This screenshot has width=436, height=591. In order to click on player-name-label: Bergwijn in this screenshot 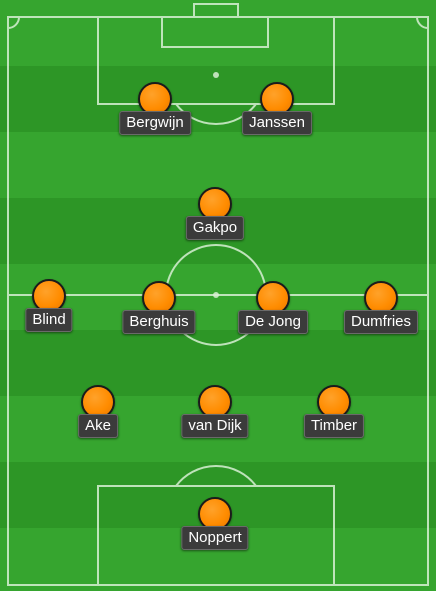, I will do `click(155, 123)`.